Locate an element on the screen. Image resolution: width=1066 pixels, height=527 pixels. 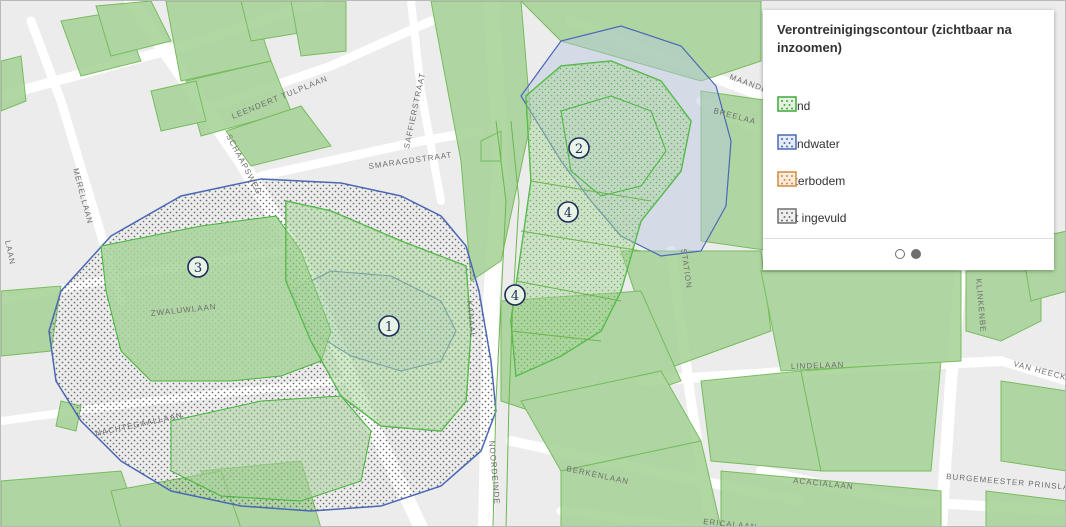
dotted-square-green-icon is located at coordinates (787, 104).